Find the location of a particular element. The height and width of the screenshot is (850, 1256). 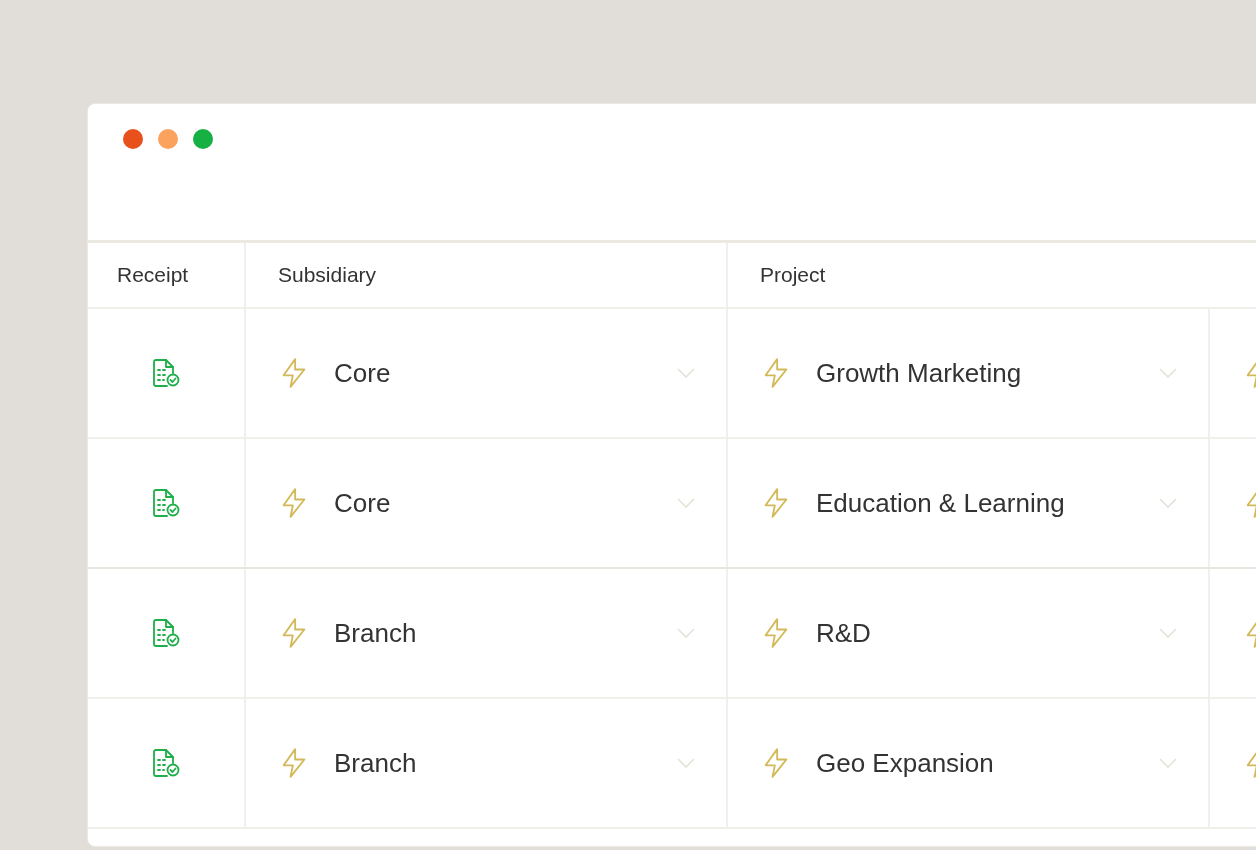

select-field: R&D is located at coordinates (969, 633).